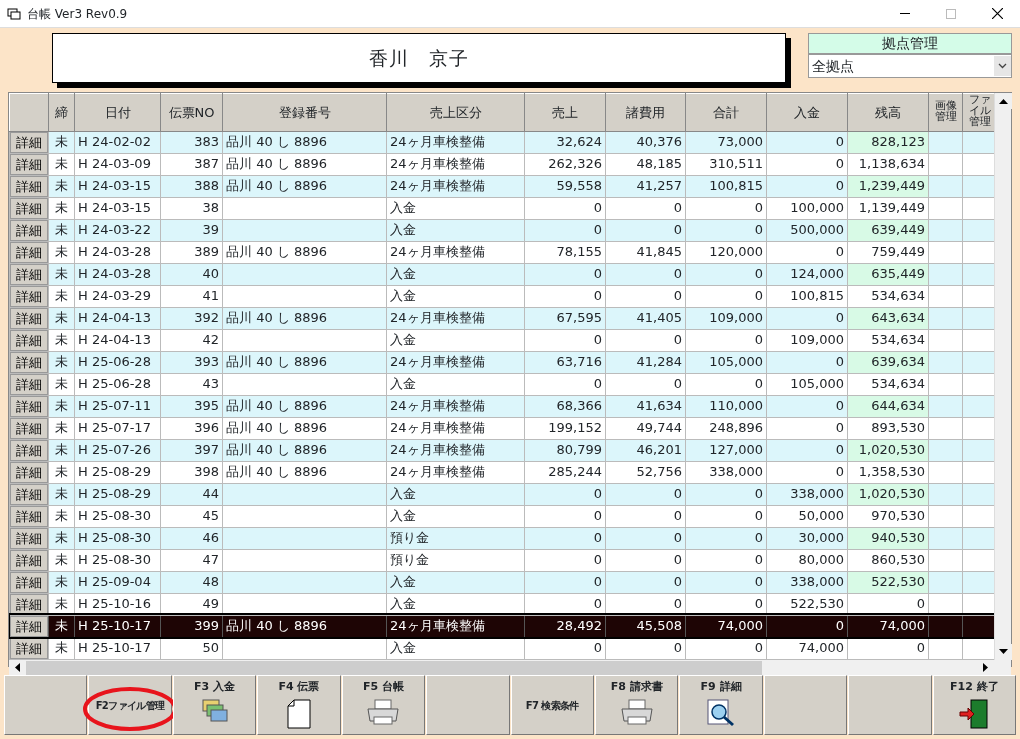 The height and width of the screenshot is (739, 1020). Describe the element at coordinates (117, 472) in the screenshot. I see `table-cell: H 25-08-29` at that location.